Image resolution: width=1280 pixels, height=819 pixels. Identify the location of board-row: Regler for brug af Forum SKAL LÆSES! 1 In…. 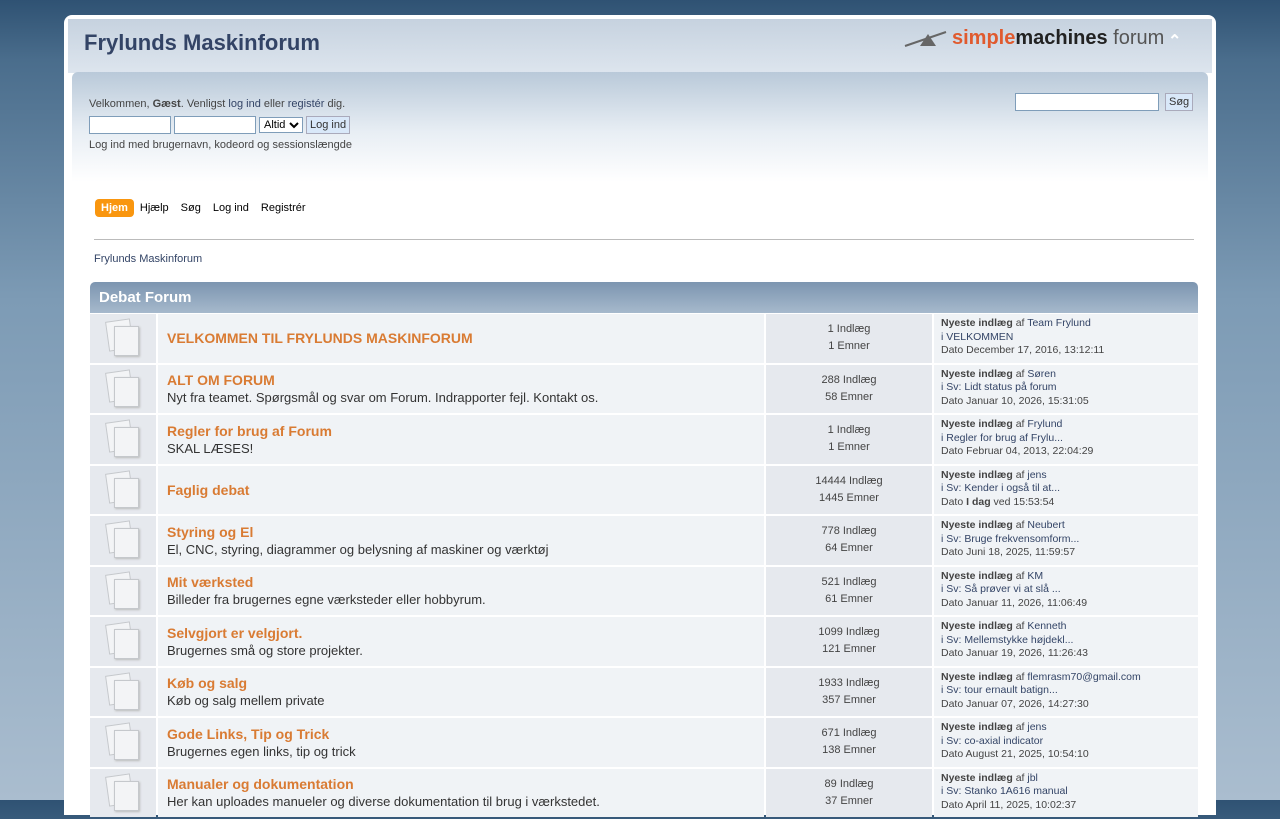
(644, 439).